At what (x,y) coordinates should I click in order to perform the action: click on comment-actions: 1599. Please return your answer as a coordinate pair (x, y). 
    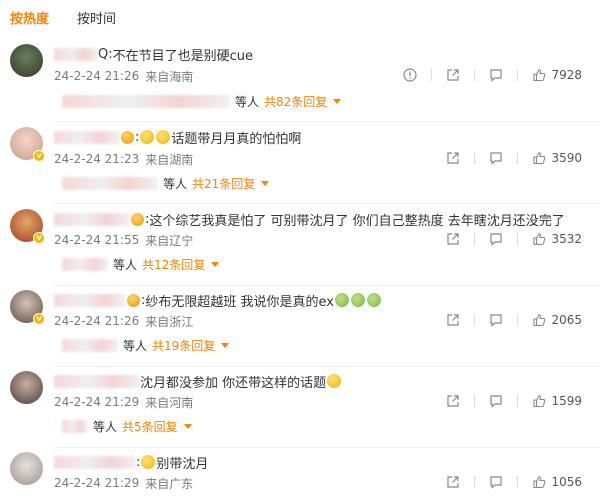
    Looking at the image, I should click on (514, 401).